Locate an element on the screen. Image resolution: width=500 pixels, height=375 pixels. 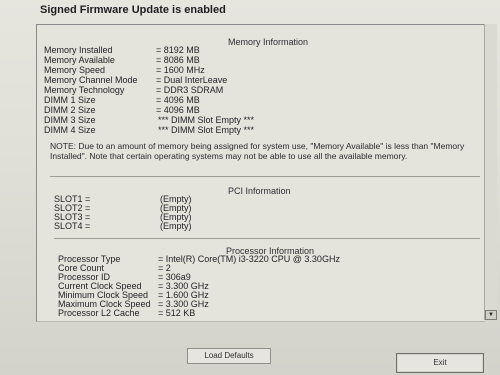
processor-row-label: Processor L2 Cache is located at coordinates (99, 313).